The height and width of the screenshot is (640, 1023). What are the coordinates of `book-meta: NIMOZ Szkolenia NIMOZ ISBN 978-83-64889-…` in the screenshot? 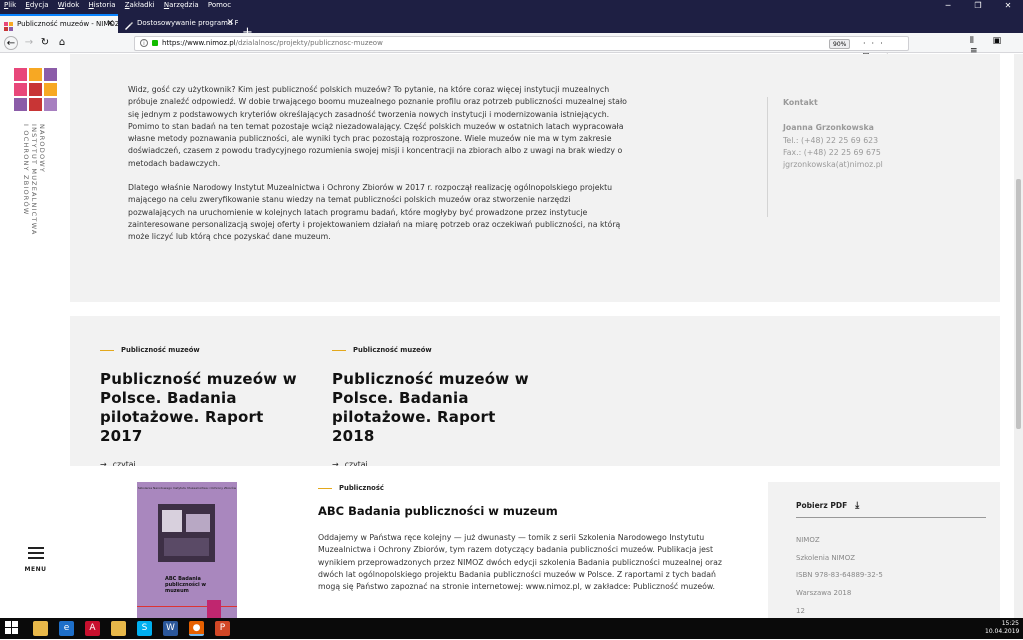 It's located at (839, 575).